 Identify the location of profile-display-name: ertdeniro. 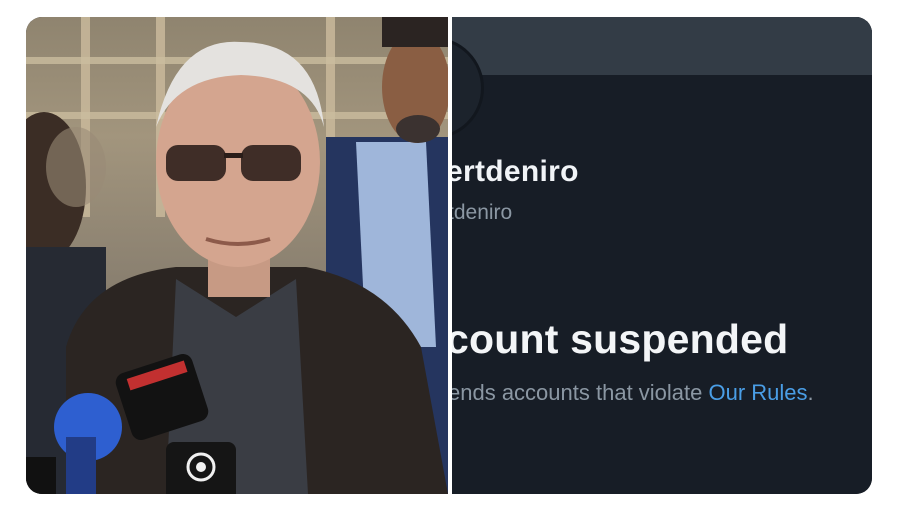
(515, 171).